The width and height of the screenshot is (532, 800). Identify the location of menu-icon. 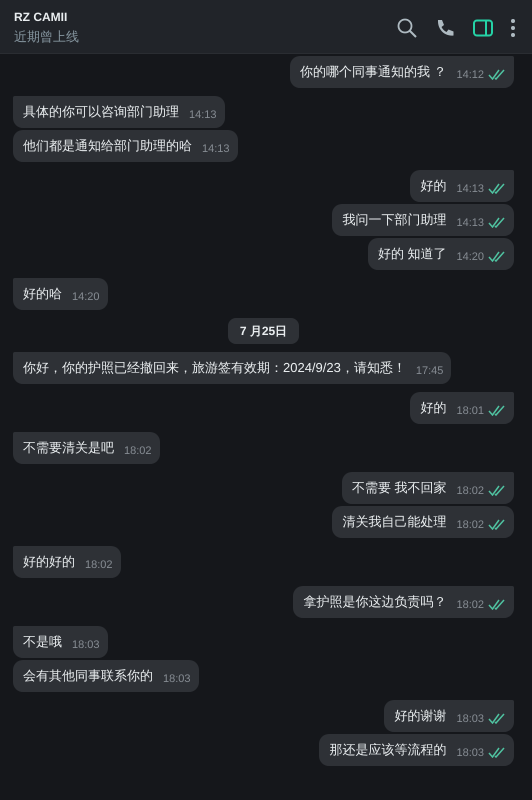
(513, 28).